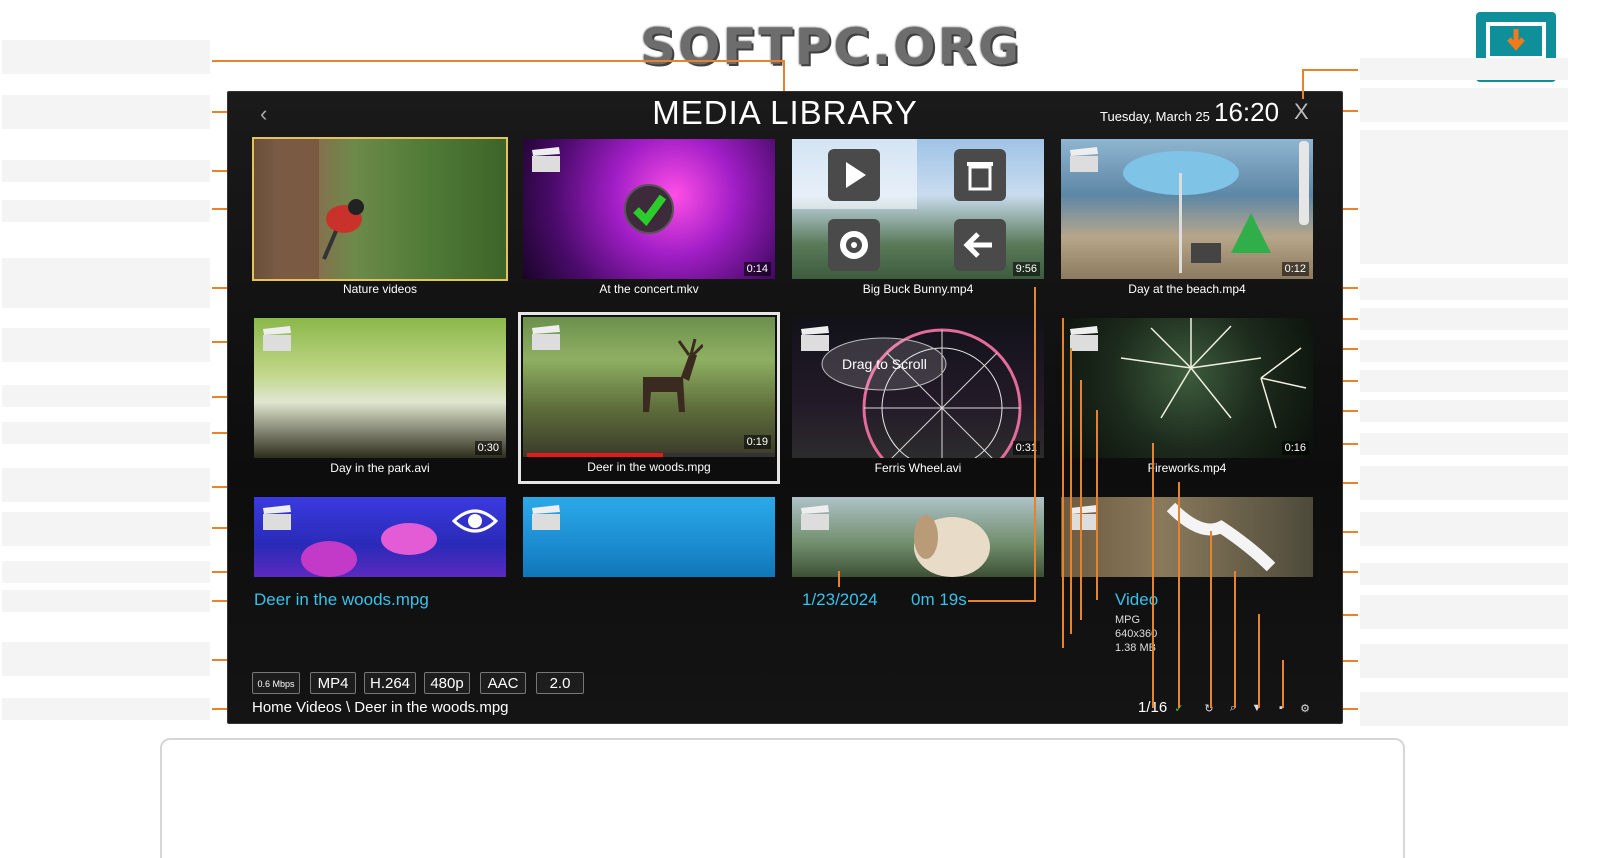  What do you see at coordinates (276, 683) in the screenshot?
I see `bitrate-badge: 0.6 Mbps` at bounding box center [276, 683].